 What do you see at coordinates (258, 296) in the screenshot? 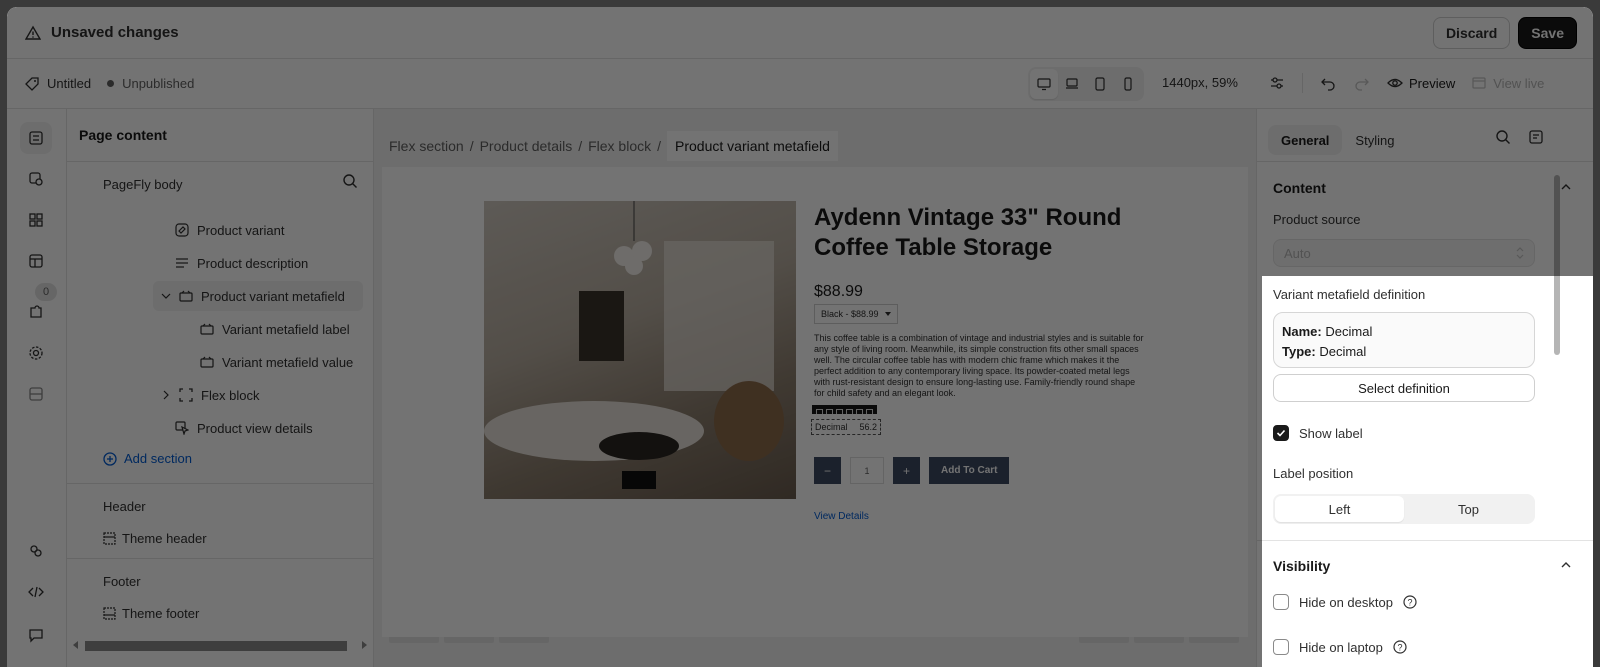
I see `tree-item-product-variant-metafield: Product variant metafield` at bounding box center [258, 296].